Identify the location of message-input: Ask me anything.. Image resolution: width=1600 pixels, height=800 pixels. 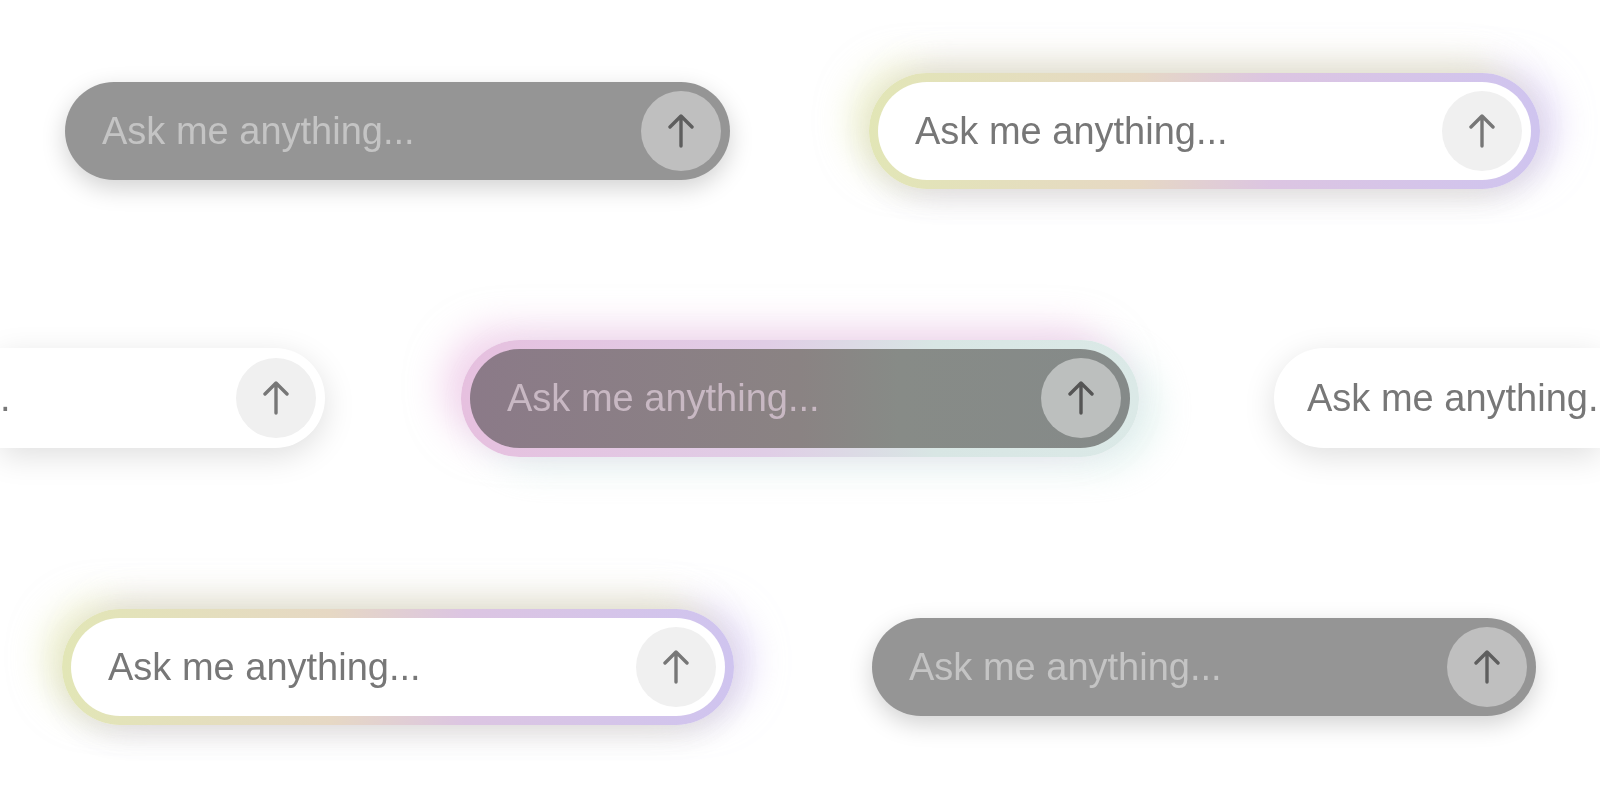
(1453, 398).